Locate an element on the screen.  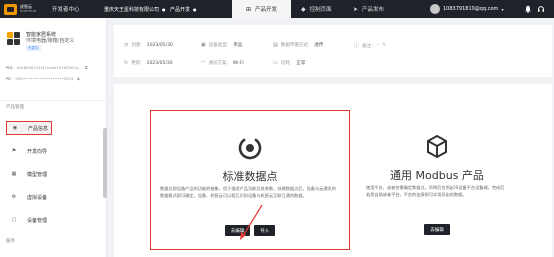
updated-label: 更新： is located at coordinates (138, 63).